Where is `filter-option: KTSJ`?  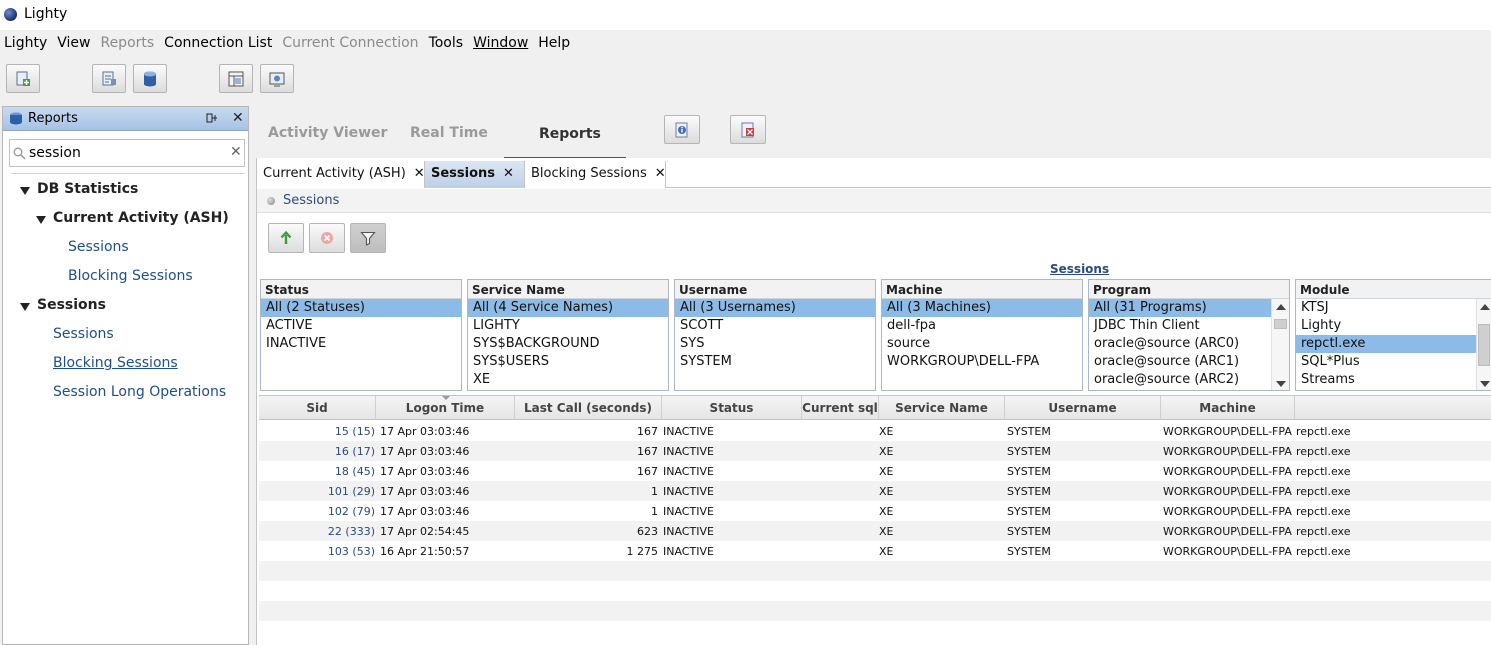 filter-option: KTSJ is located at coordinates (1393, 308).